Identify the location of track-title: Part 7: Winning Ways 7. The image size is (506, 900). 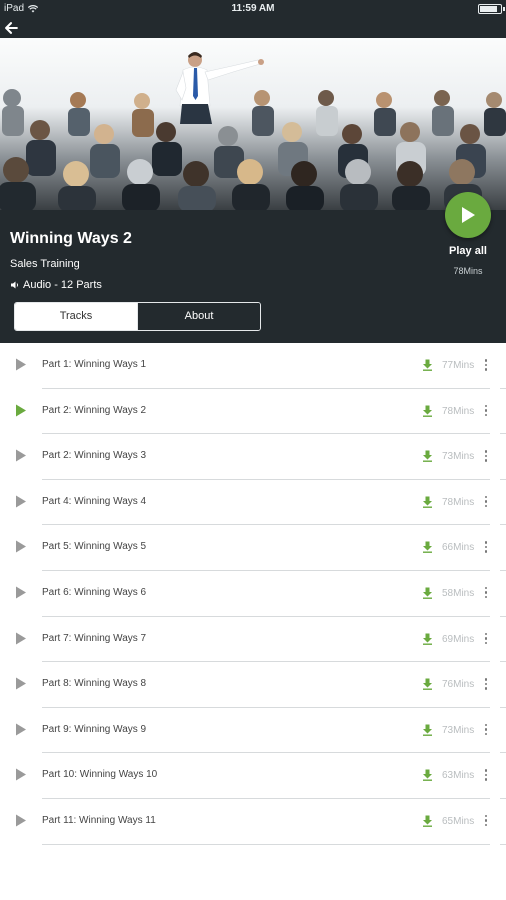
(94, 638).